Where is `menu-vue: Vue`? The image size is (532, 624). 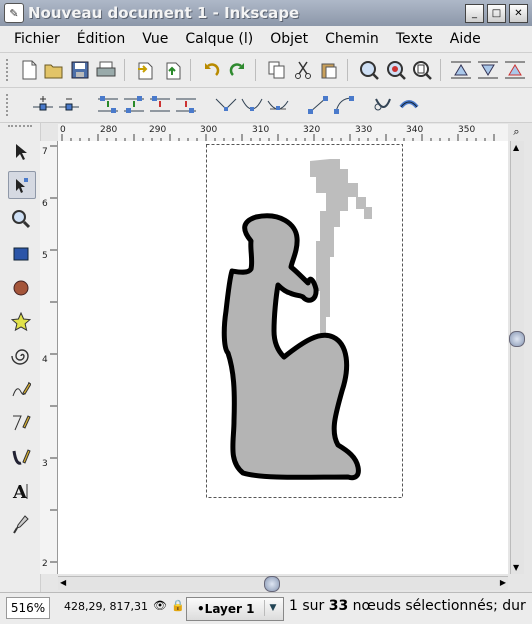
menu-vue: Vue is located at coordinates (155, 39).